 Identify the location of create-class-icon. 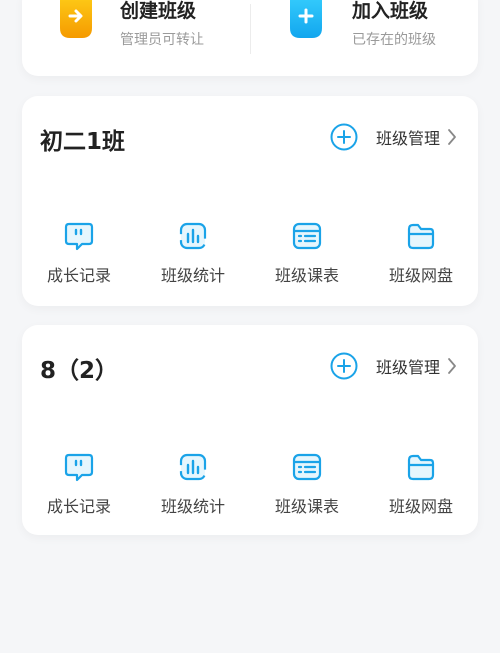
(76, 19).